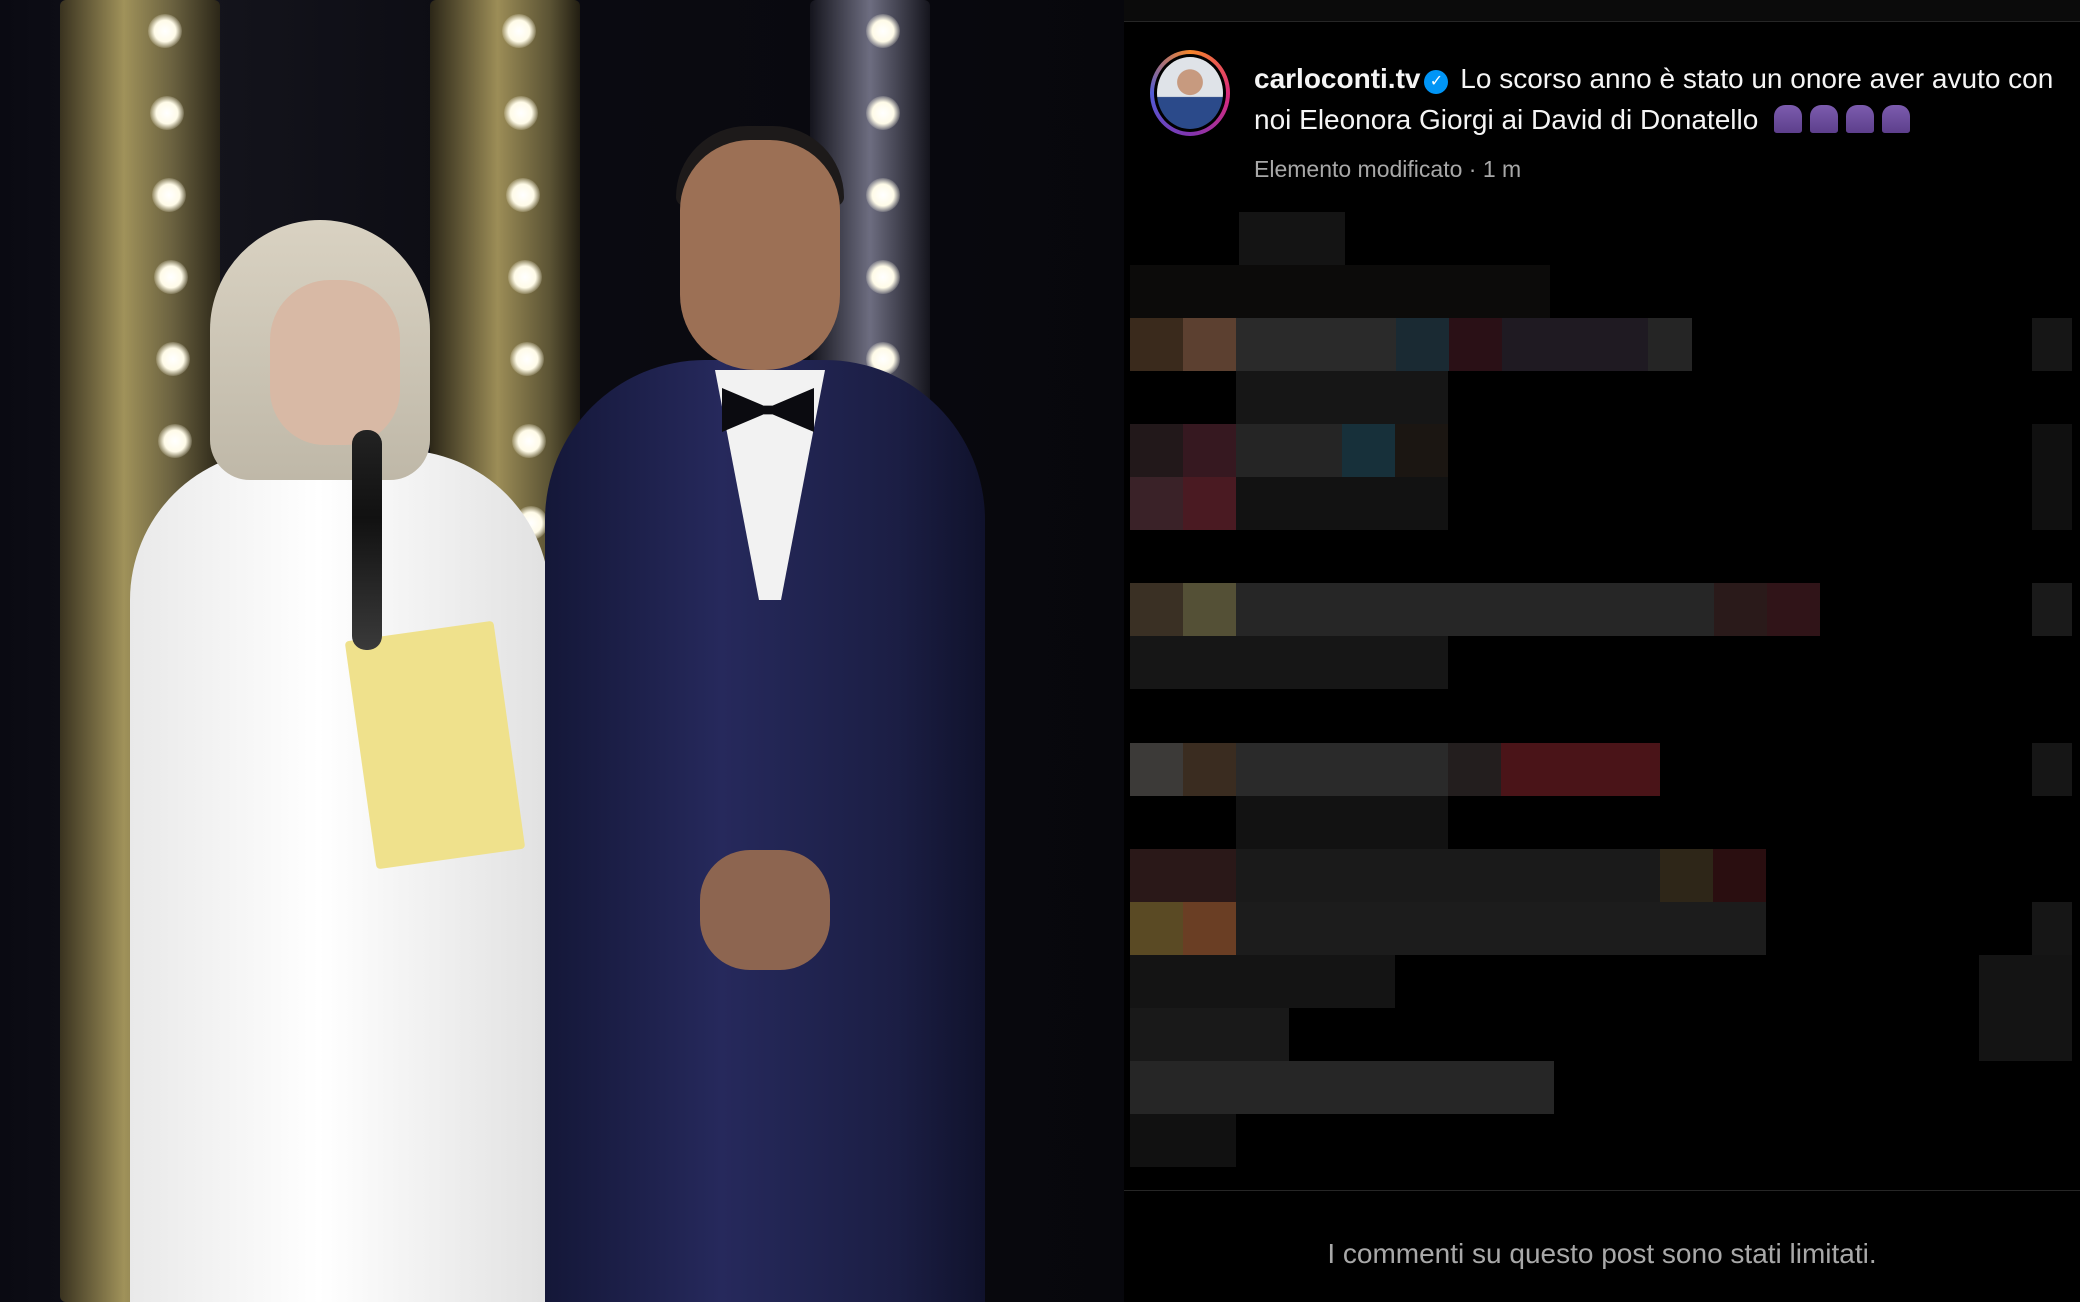 The height and width of the screenshot is (1302, 2080). What do you see at coordinates (760, 255) in the screenshot?
I see `man-face` at bounding box center [760, 255].